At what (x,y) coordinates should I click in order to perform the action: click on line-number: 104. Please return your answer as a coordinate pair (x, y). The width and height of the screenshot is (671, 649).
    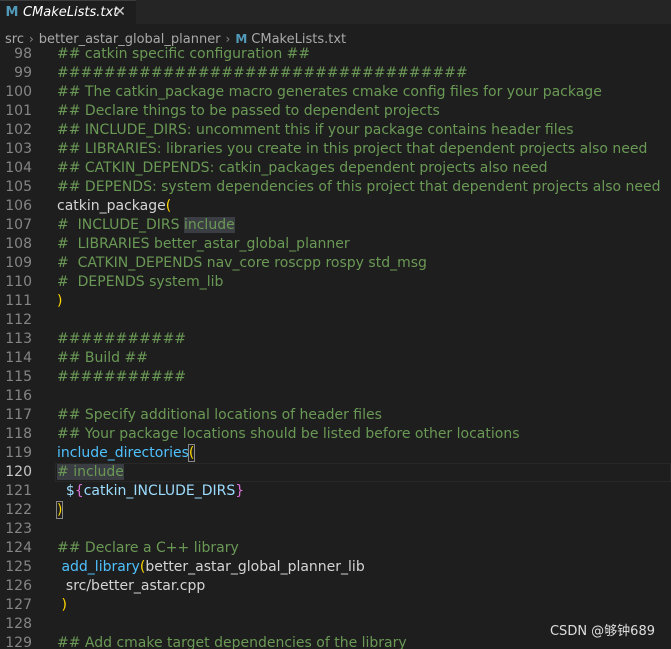
    Looking at the image, I should click on (18, 168).